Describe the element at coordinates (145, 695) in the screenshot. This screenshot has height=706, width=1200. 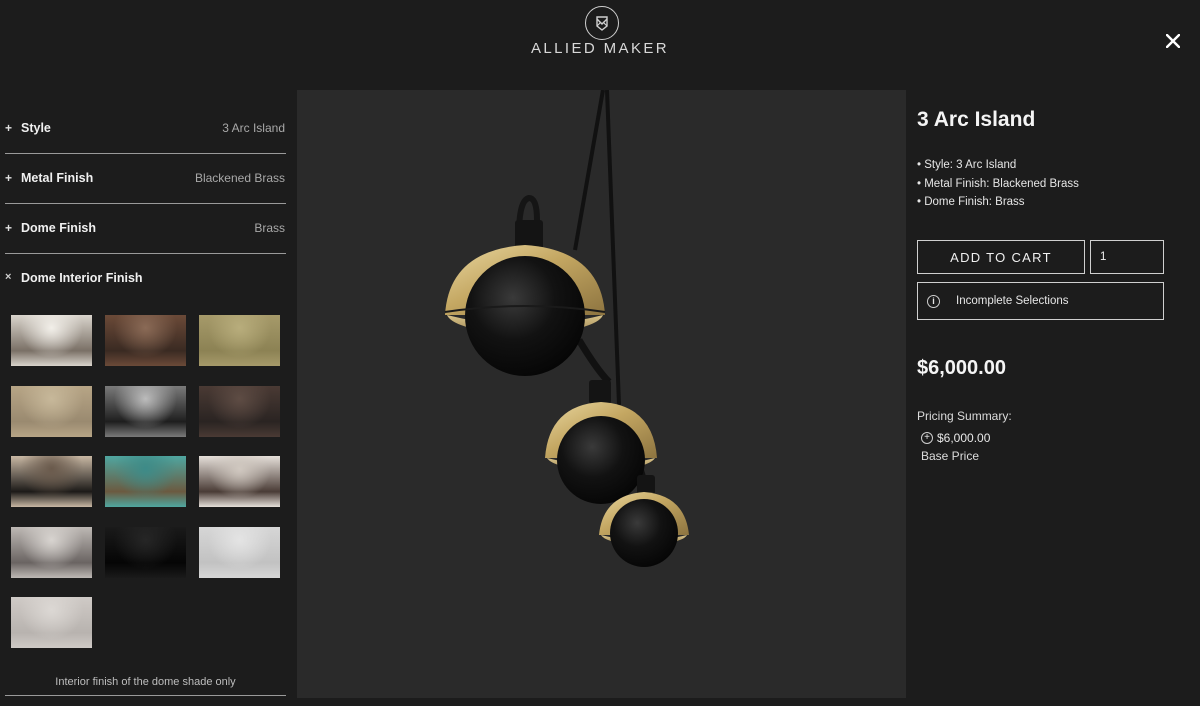
I see `divider` at that location.